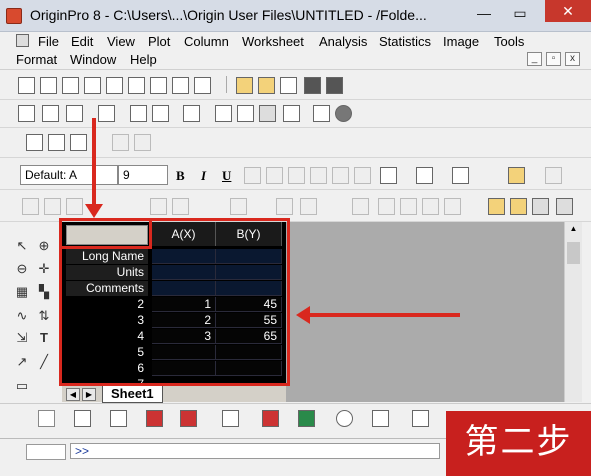  Describe the element at coordinates (30, 206) in the screenshot. I see `zoom-data-icon` at that location.